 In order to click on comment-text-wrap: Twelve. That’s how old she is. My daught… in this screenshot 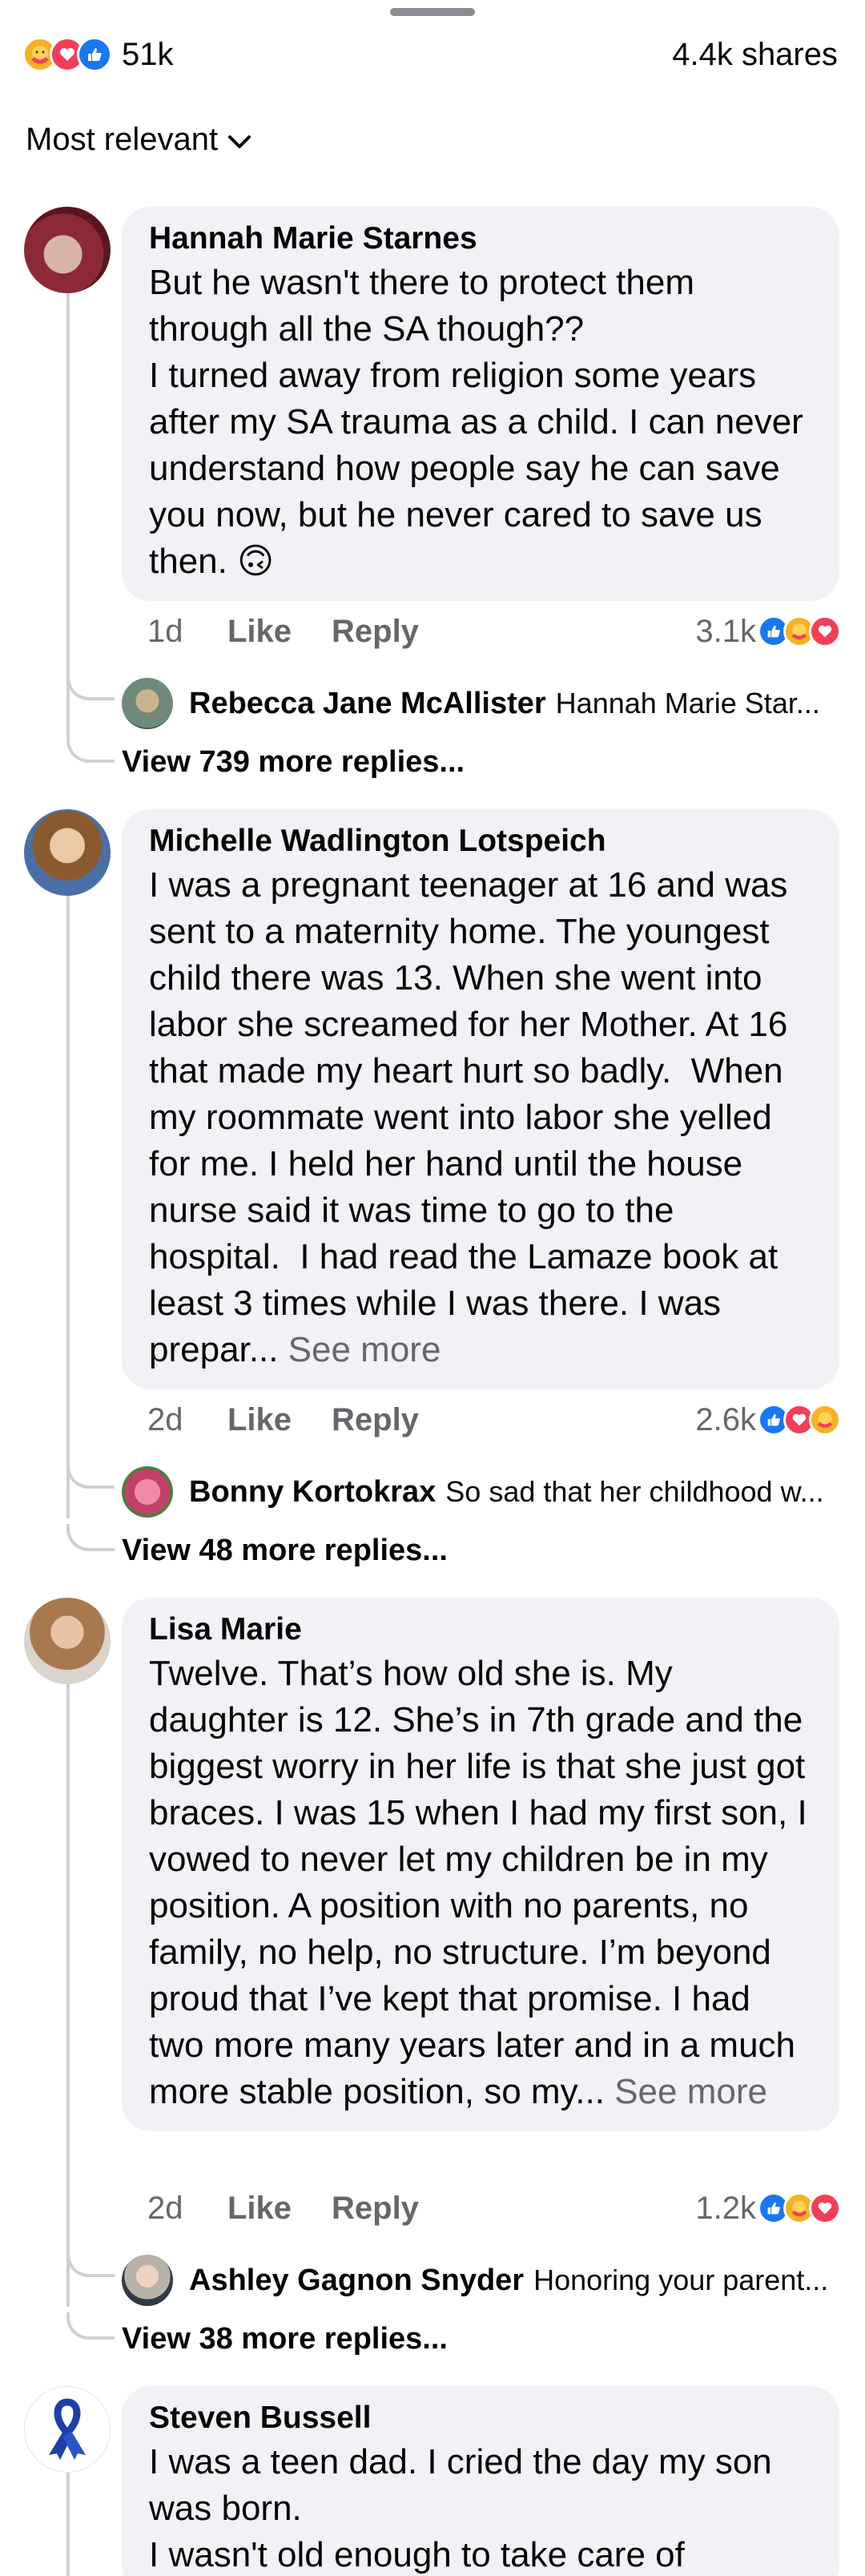, I will do `click(481, 1883)`.